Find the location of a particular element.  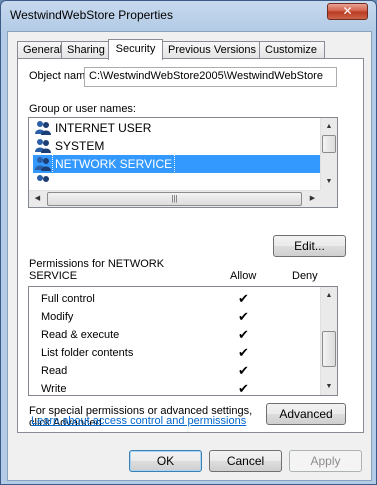

scroll-right-icon: ▶ is located at coordinates (312, 199).